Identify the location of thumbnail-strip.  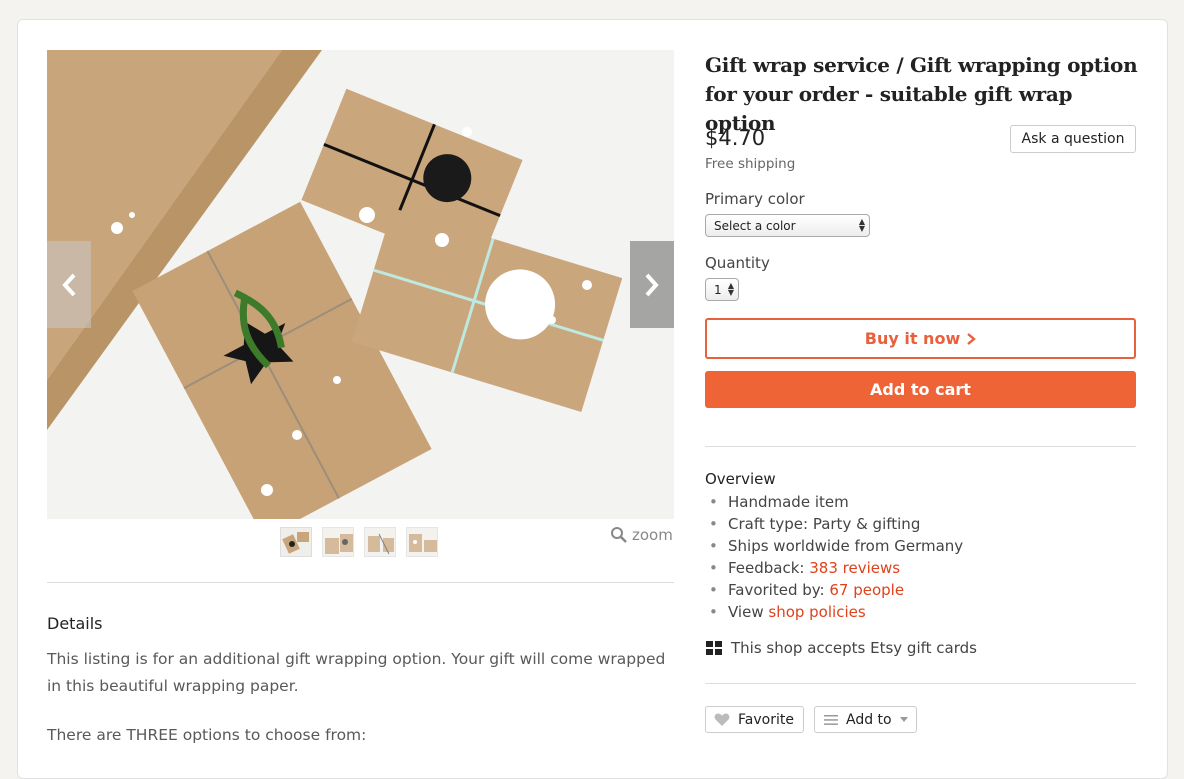
(359, 542).